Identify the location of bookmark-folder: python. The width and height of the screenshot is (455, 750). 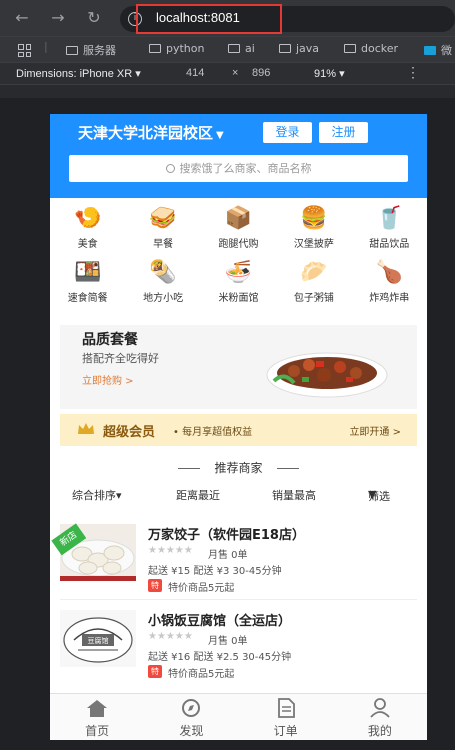
(176, 48).